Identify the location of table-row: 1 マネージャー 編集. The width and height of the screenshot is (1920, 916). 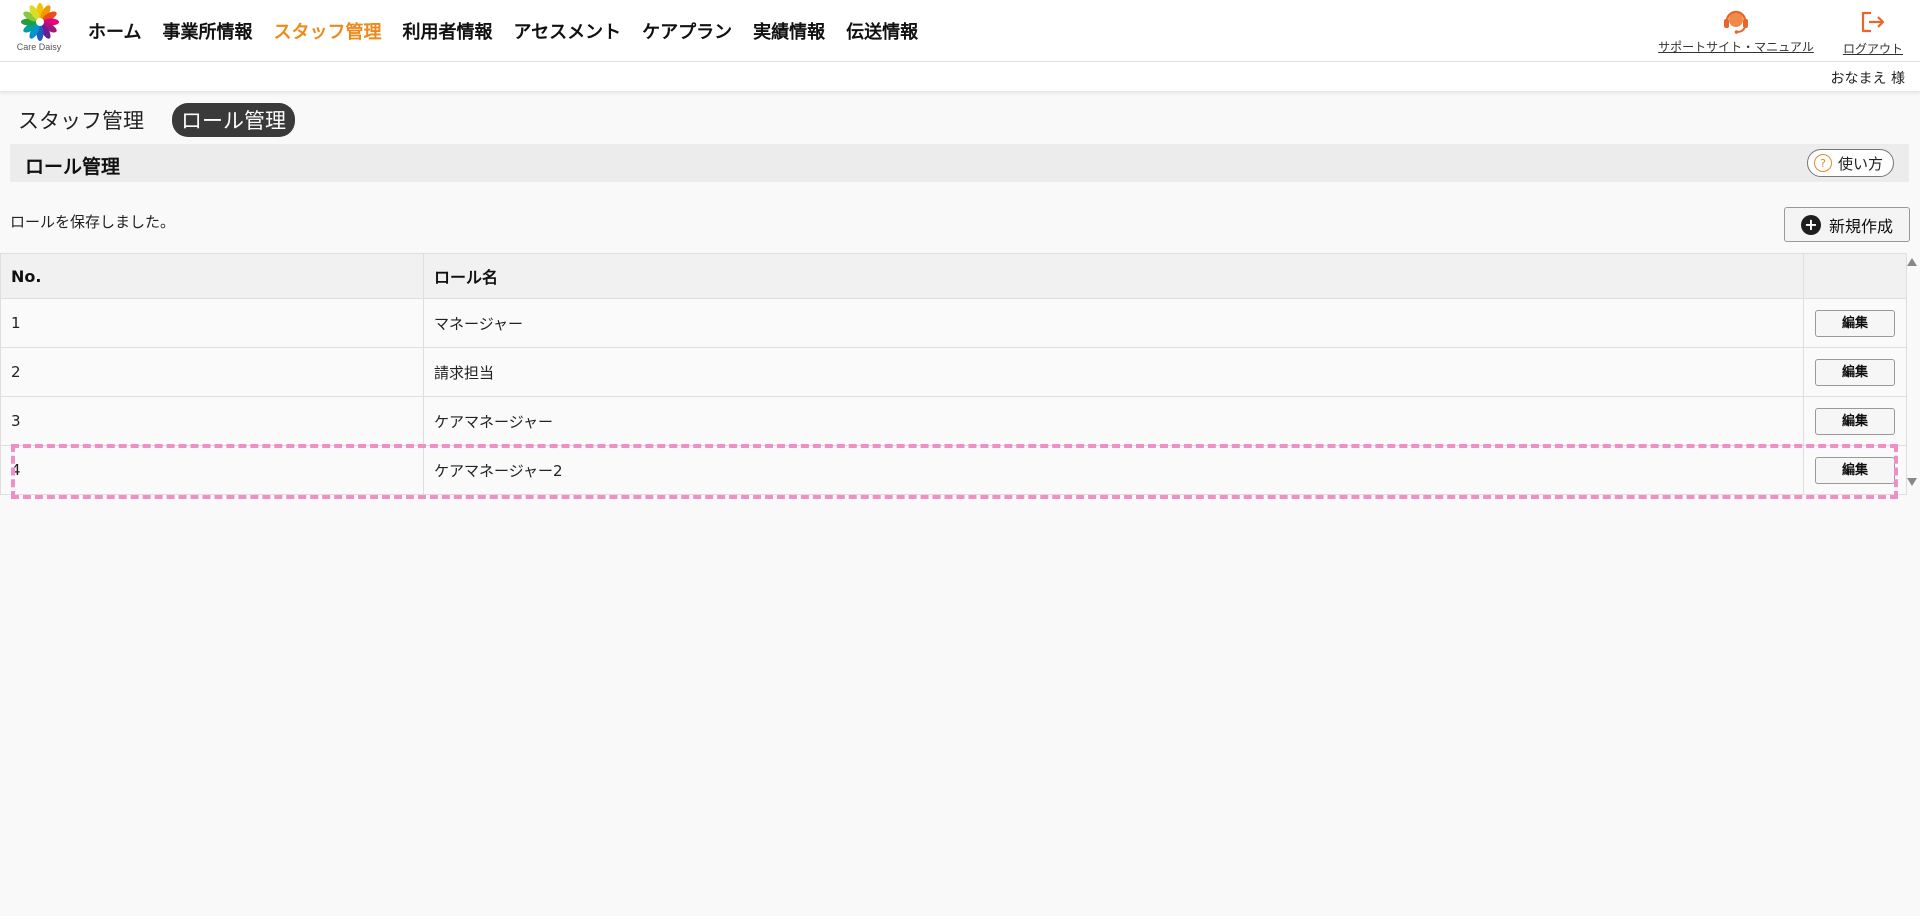
(953, 323).